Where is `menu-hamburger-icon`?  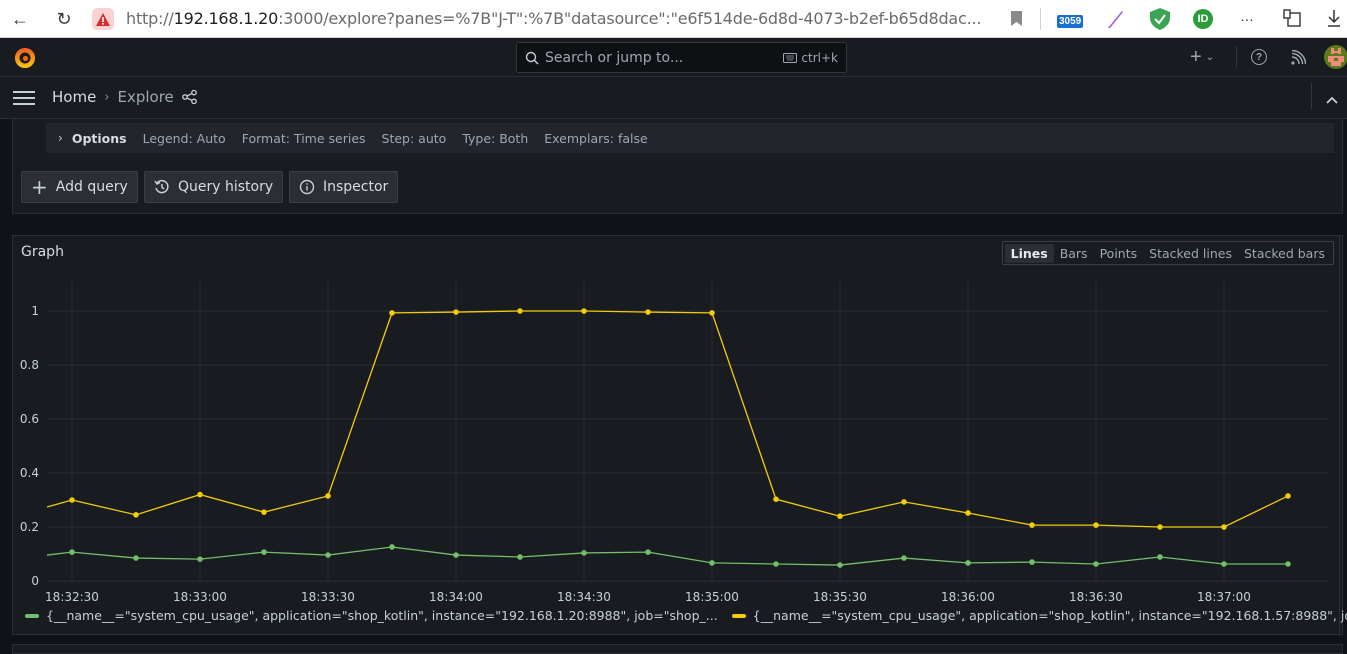 menu-hamburger-icon is located at coordinates (24, 100).